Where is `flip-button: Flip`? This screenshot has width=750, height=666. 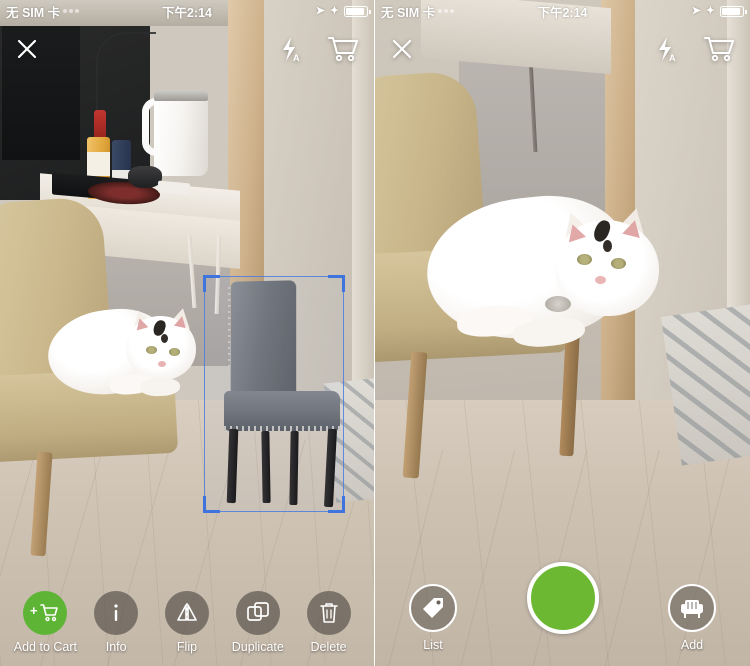 flip-button: Flip is located at coordinates (187, 622).